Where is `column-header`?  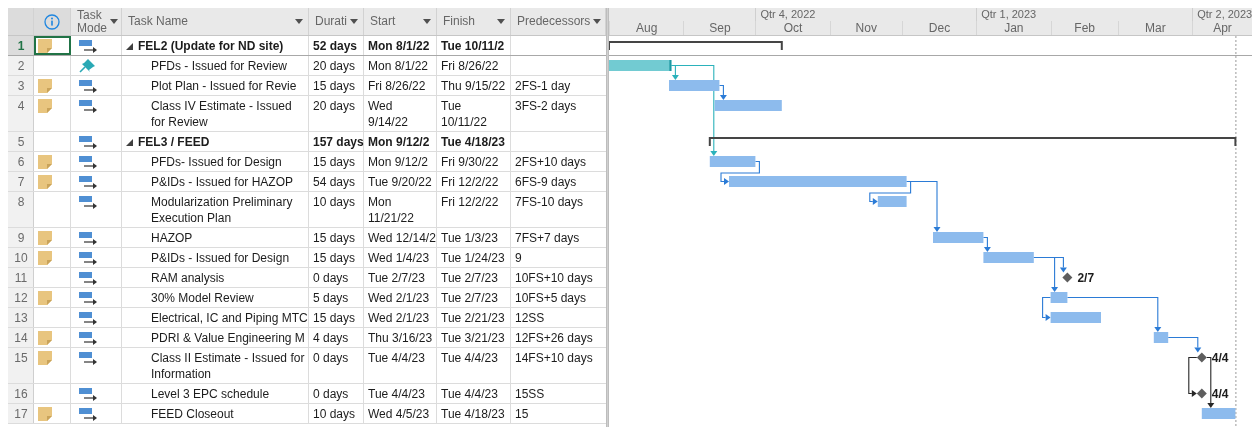 column-header is located at coordinates (52, 21).